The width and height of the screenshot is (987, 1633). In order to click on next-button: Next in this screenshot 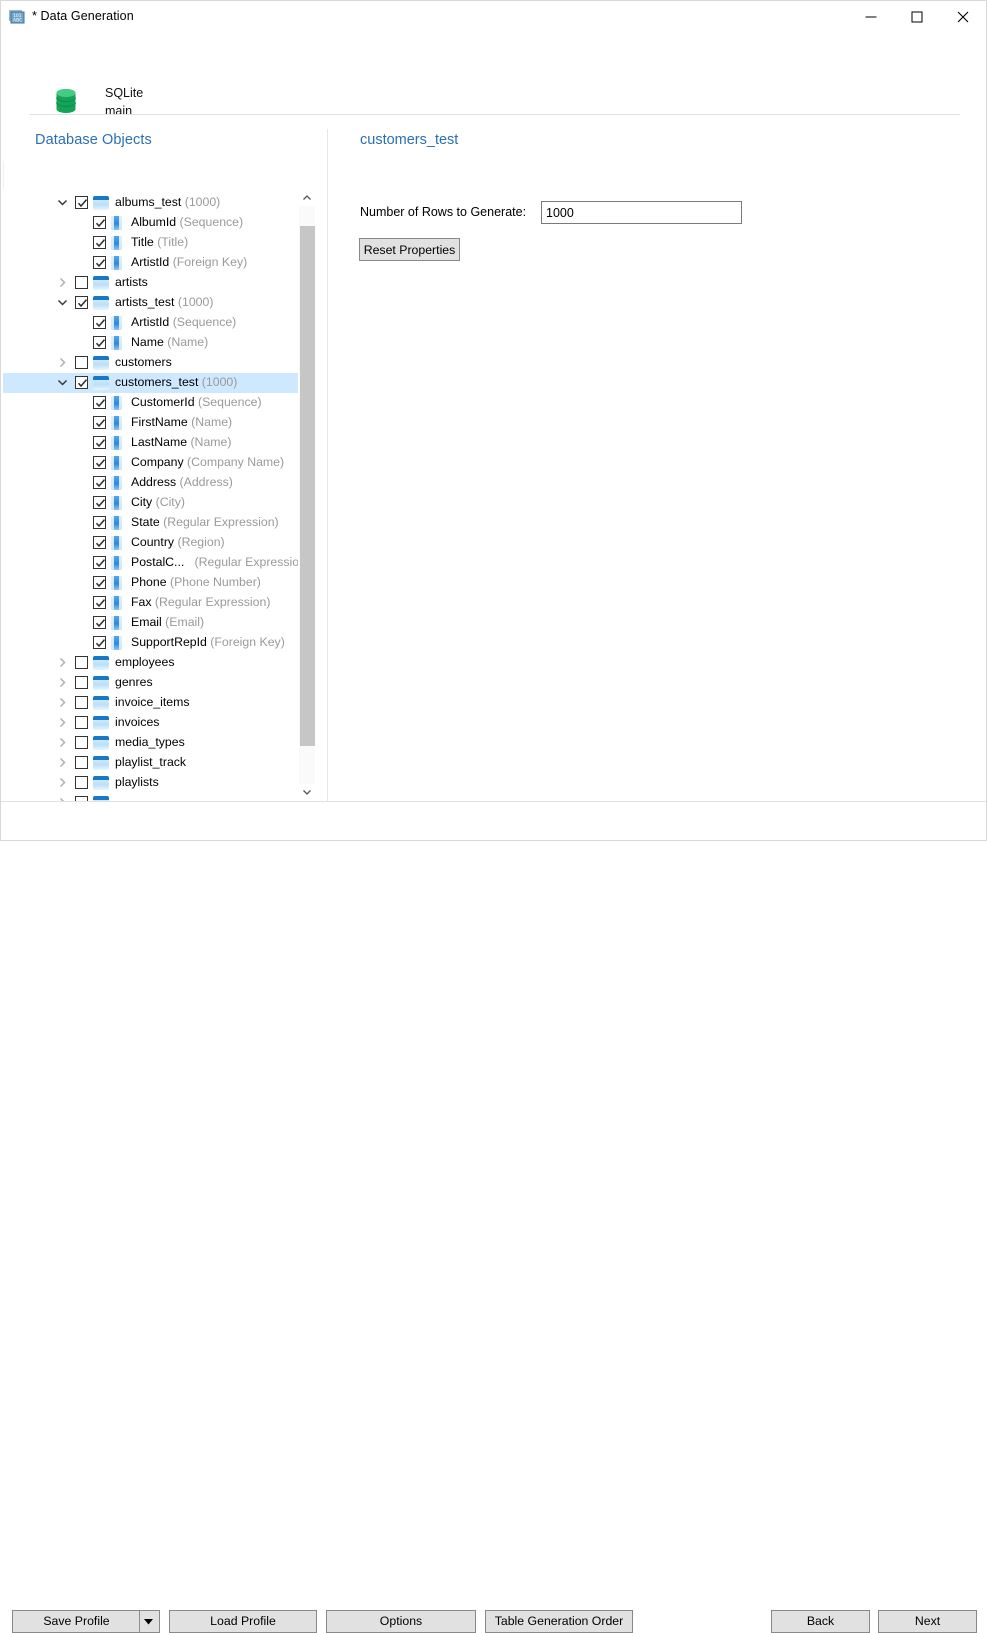, I will do `click(927, 1621)`.